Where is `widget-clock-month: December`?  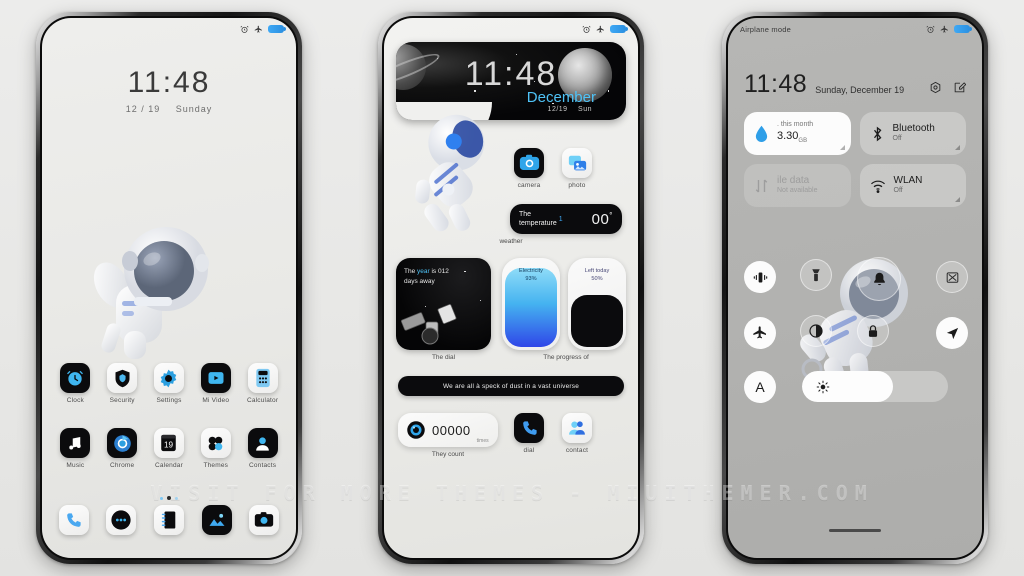
widget-clock-month: December is located at coordinates (561, 97).